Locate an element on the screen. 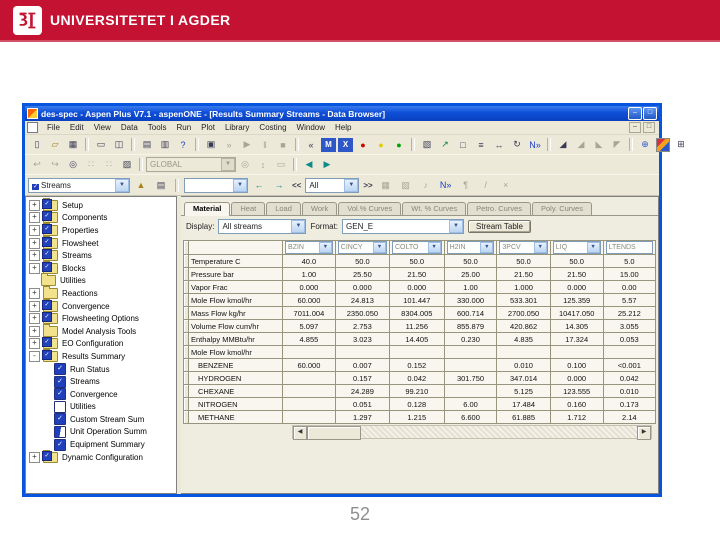 The width and height of the screenshot is (720, 540). insert-stream-icon: ↗ is located at coordinates (445, 144).